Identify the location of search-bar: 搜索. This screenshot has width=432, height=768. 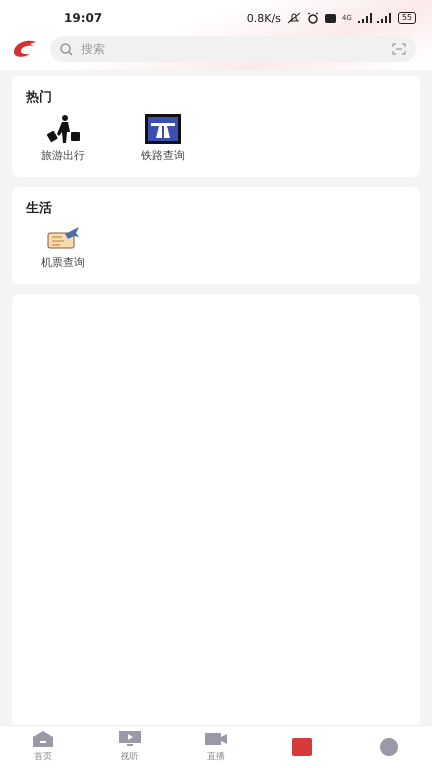
(233, 49).